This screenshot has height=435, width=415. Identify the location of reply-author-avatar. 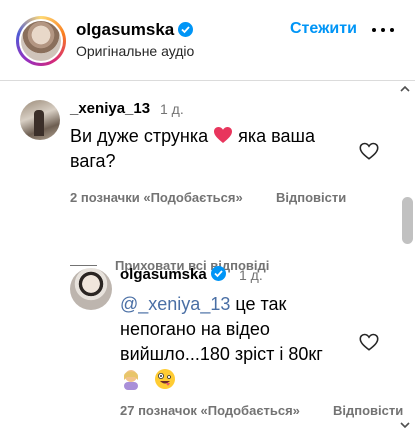
(91, 289).